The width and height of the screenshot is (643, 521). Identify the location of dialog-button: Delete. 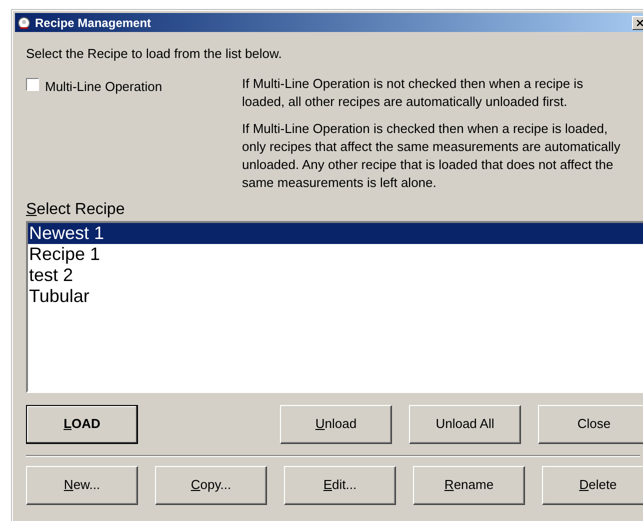
(592, 485).